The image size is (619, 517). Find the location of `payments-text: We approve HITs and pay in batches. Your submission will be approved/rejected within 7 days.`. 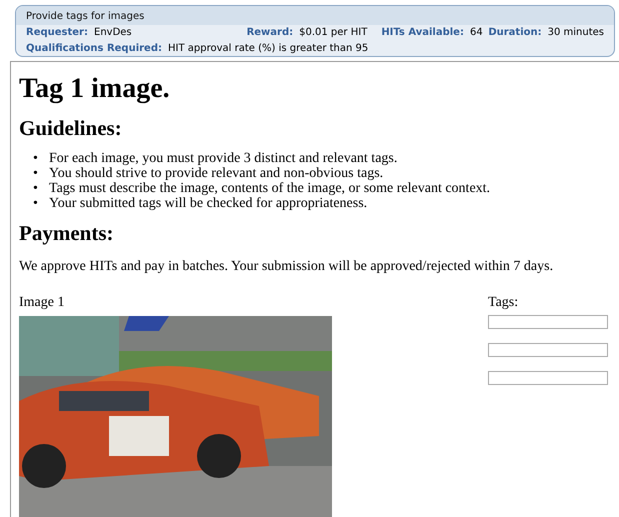

payments-text: We approve HITs and pay in batches. Your submission will be approved/rejected within 7 days. is located at coordinates (286, 267).